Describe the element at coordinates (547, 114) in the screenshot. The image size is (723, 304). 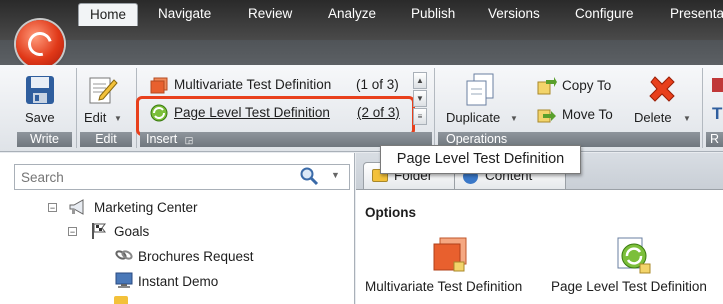
I see `move-to-icon` at that location.